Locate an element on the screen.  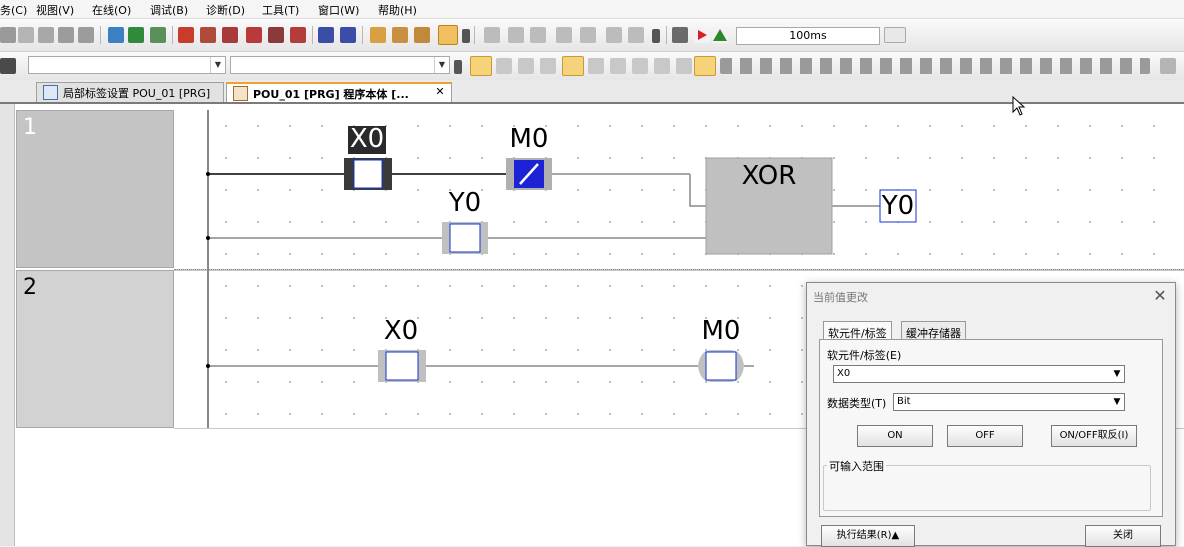
rung-wire is located at coordinates (697, 190).